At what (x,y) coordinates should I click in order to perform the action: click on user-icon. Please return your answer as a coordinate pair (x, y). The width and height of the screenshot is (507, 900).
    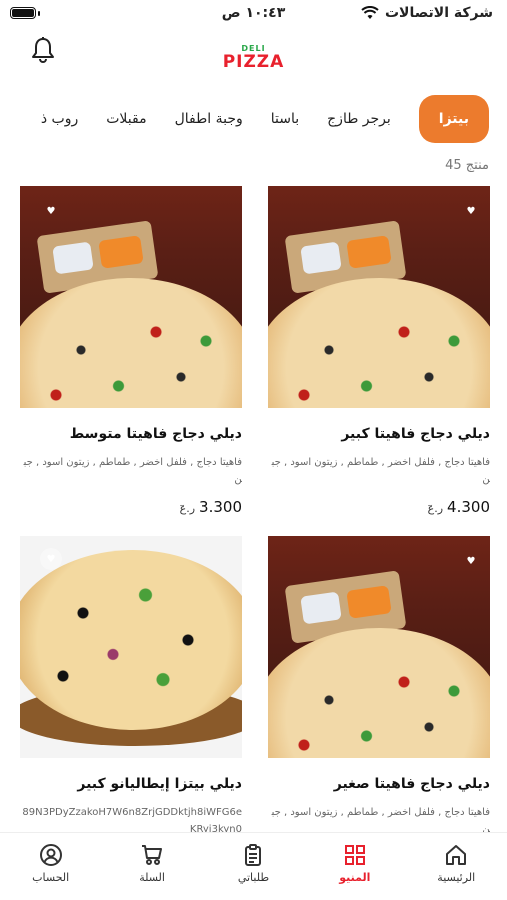
    Looking at the image, I should click on (50, 855).